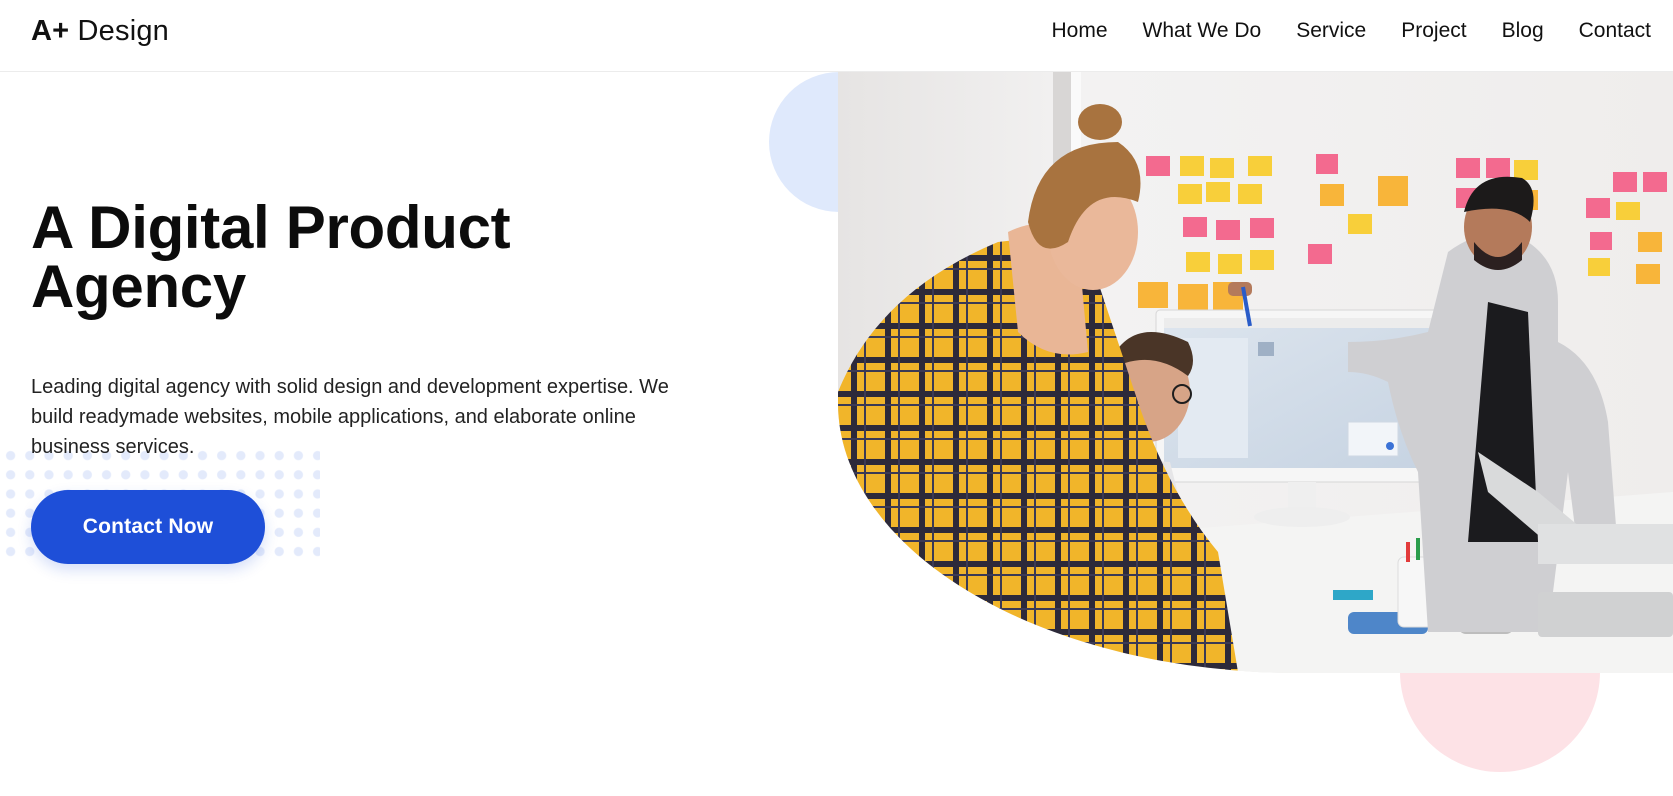  Describe the element at coordinates (1331, 31) in the screenshot. I see `nav-service: Service` at that location.